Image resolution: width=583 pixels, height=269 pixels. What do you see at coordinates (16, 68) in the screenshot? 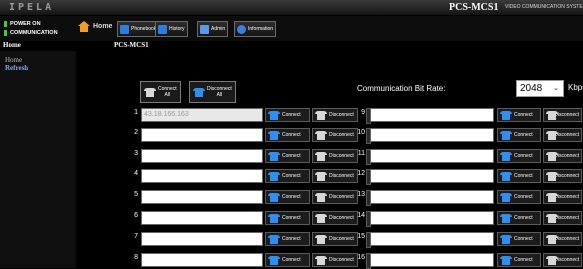
I see `sidebar-item-refresh: Refresh` at bounding box center [16, 68].